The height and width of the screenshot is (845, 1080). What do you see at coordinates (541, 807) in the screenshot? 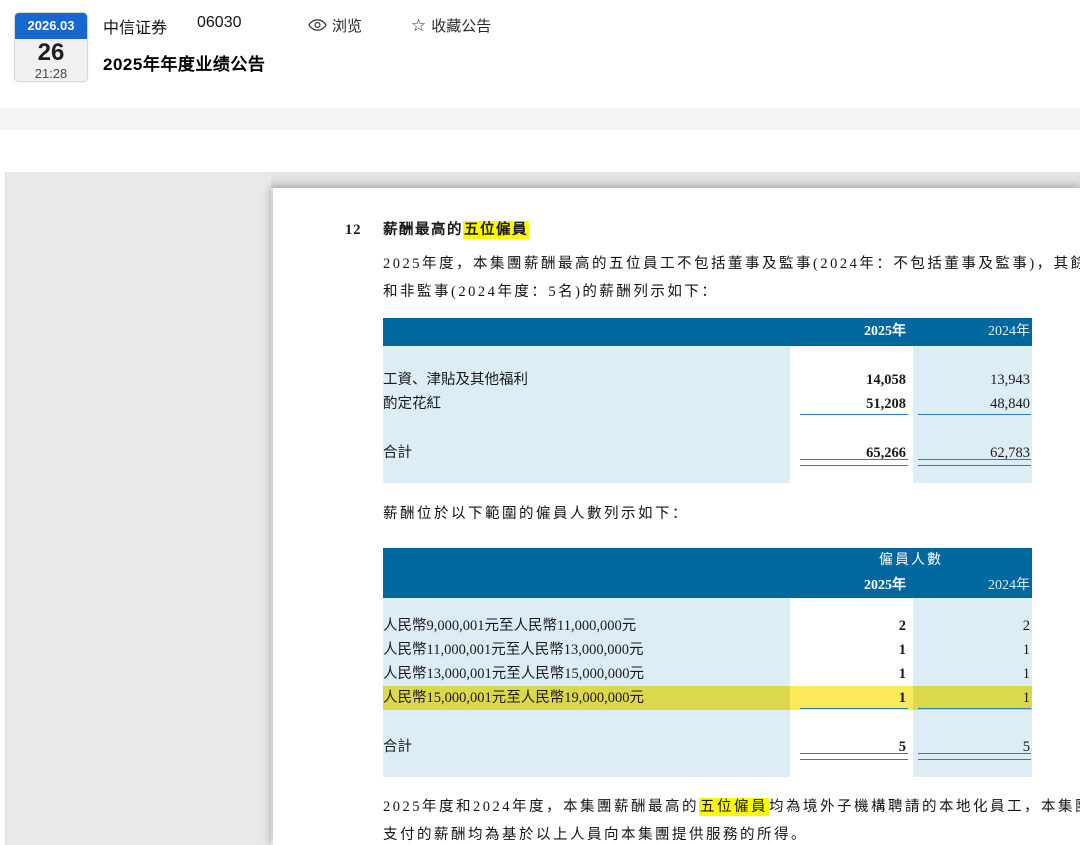
I see `footnote-pre: 2025年度和2024年度，本集團薪酬最高的` at bounding box center [541, 807].